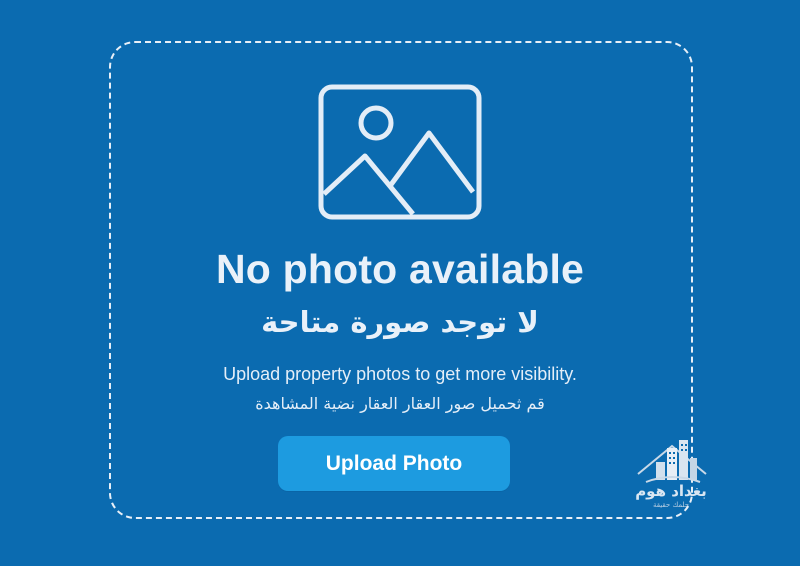 Image resolution: width=800 pixels, height=566 pixels. Describe the element at coordinates (671, 505) in the screenshot. I see `brand-tagline: حلمك حقيقة` at that location.